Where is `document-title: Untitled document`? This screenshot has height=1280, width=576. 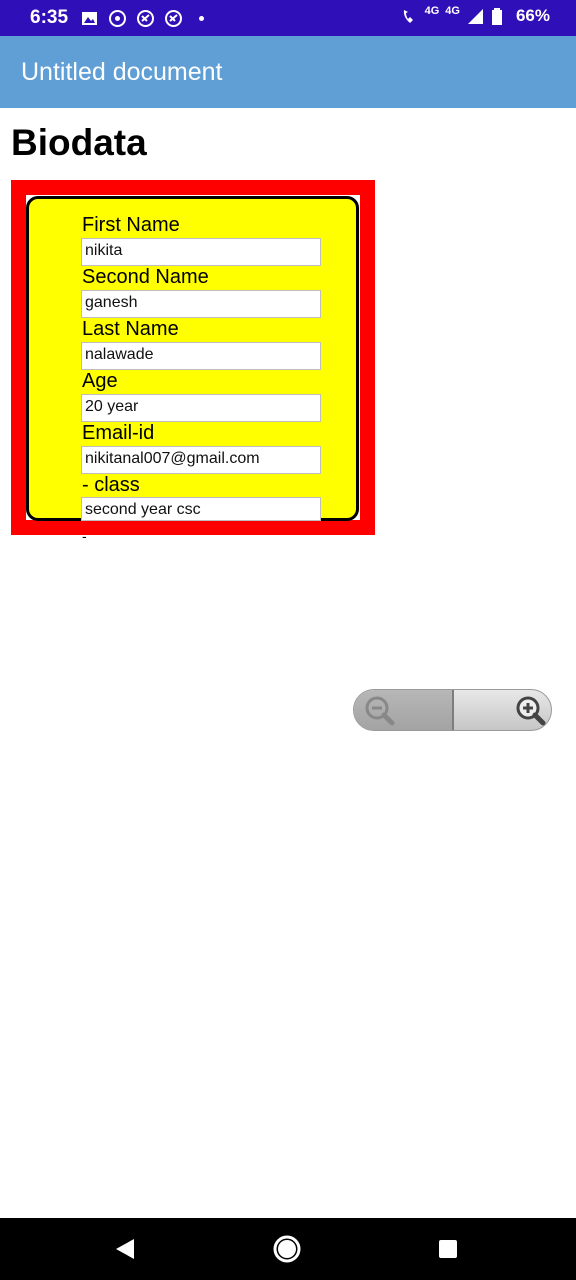
document-title: Untitled document is located at coordinates (122, 72).